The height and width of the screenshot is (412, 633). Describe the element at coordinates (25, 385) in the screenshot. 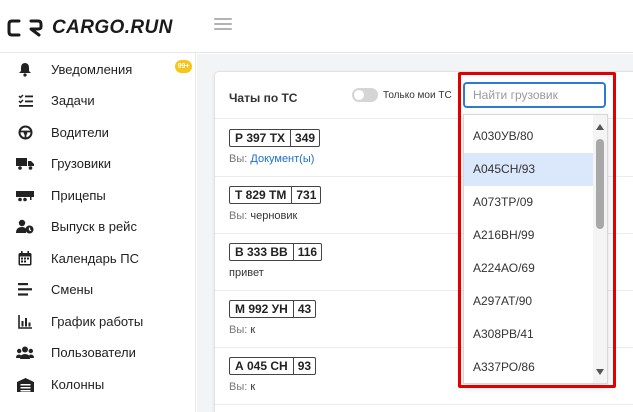

I see `warehouse-icon` at that location.